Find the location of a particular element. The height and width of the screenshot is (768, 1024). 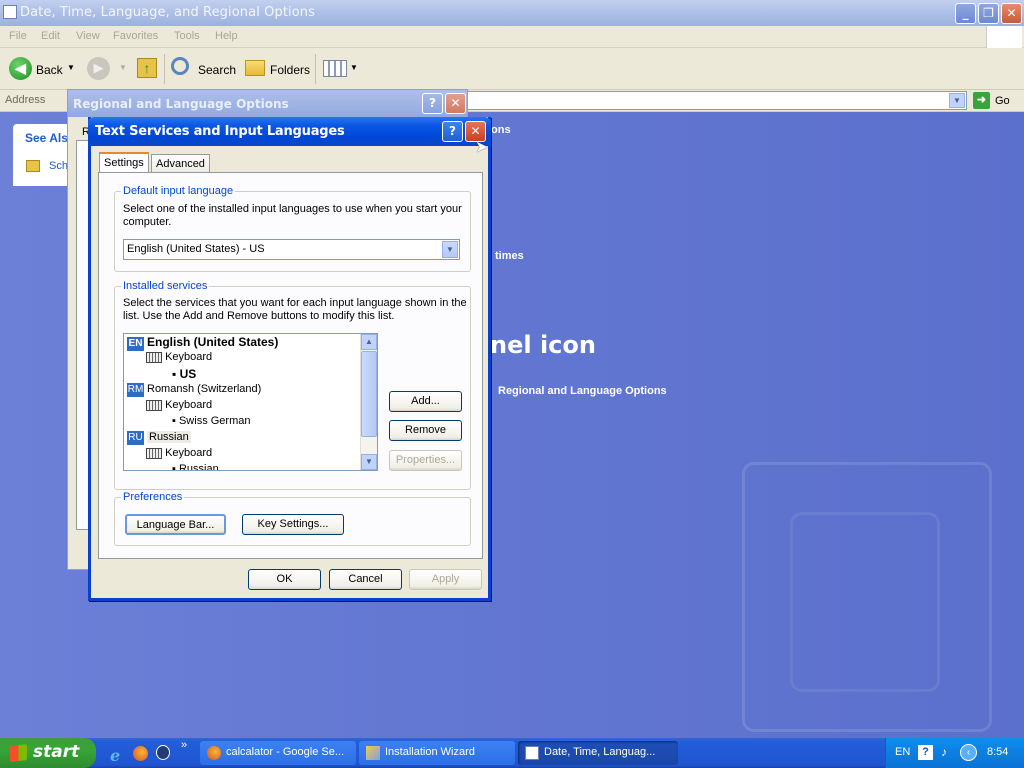

ie-icon: e is located at coordinates (115, 755).